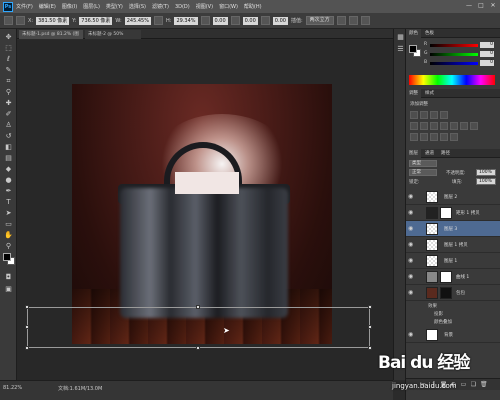 Image resolution: width=500 pixels, height=400 pixels. What do you see at coordinates (8, 277) in the screenshot?
I see `quick-mask-icon: ◘` at bounding box center [8, 277].